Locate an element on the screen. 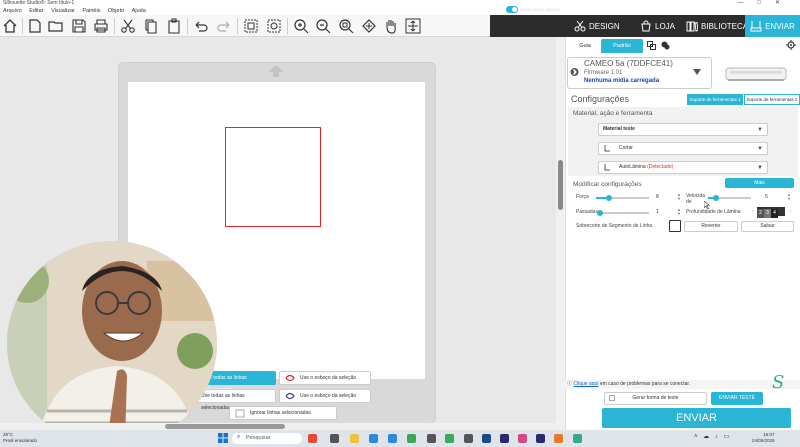  menu-ajuda: Ajuda is located at coordinates (139, 11).